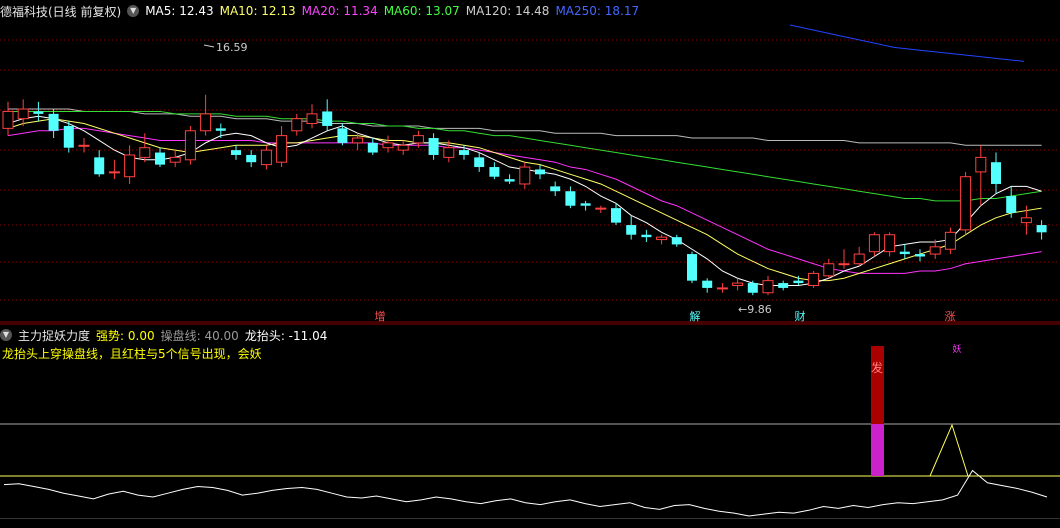 This screenshot has width=1060, height=528. What do you see at coordinates (232, 47) in the screenshot?
I see `high-price-label: 16.59` at bounding box center [232, 47].